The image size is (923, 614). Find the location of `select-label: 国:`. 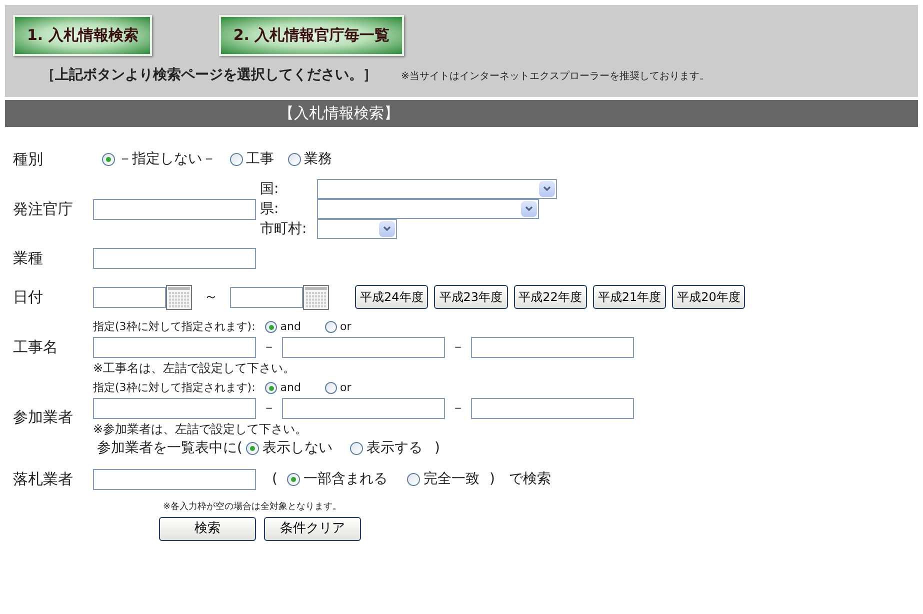

select-label: 国: is located at coordinates (270, 189).